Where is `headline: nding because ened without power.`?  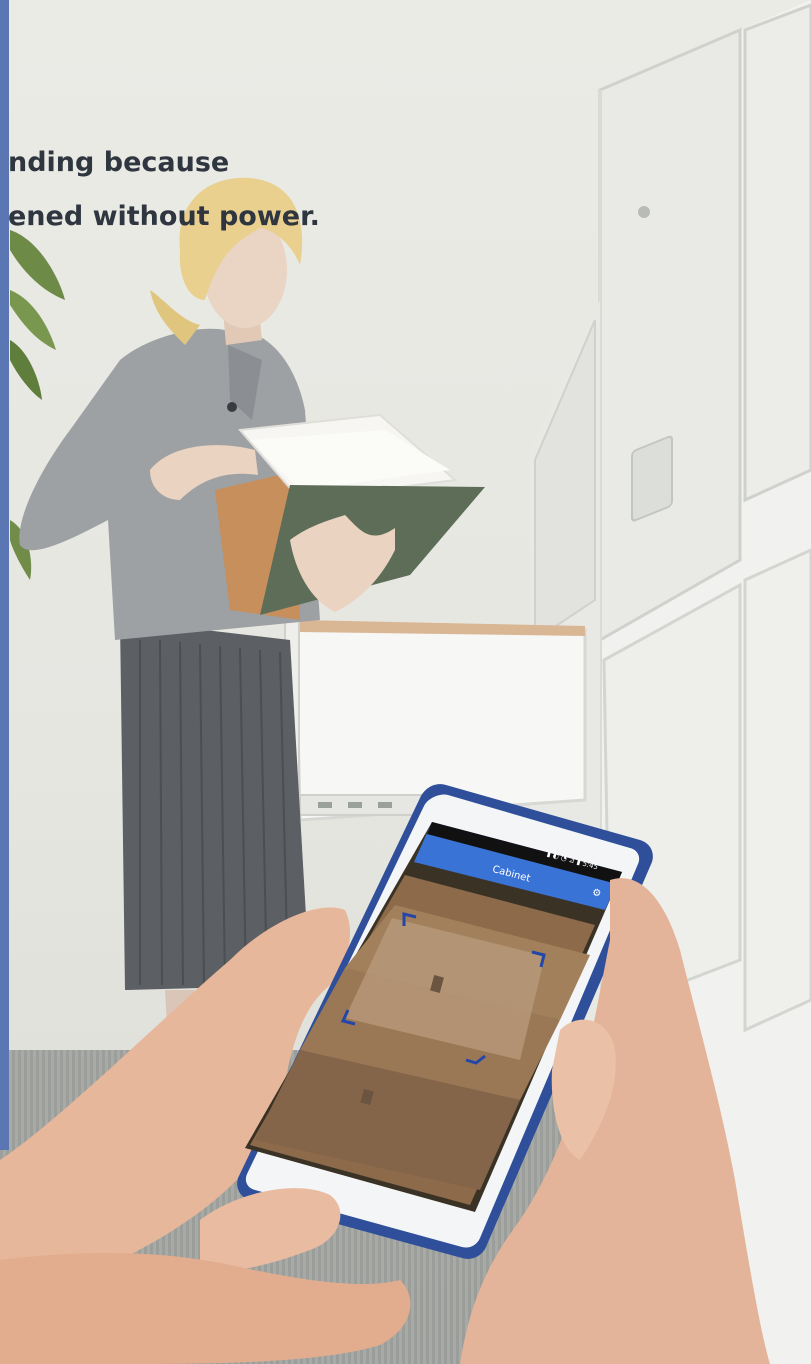 headline: nding because ened without power. is located at coordinates (164, 190).